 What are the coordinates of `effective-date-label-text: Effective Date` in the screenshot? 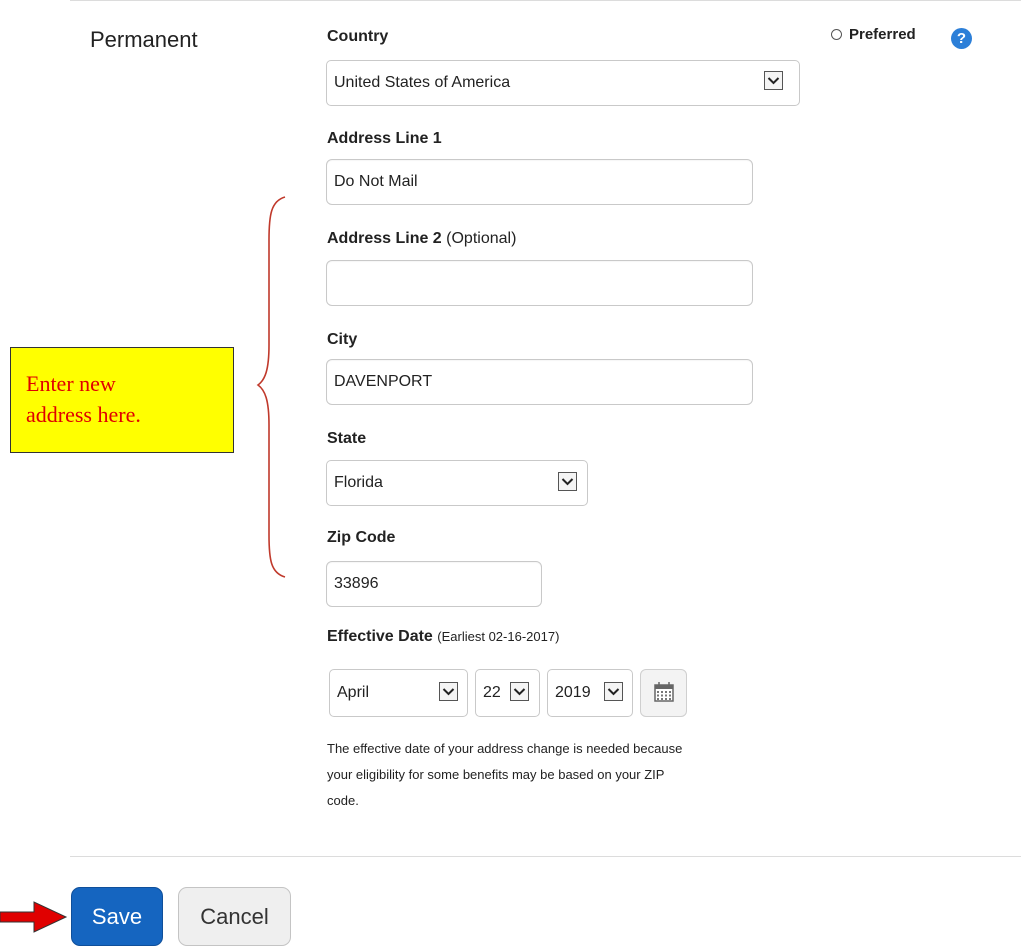 It's located at (380, 636).